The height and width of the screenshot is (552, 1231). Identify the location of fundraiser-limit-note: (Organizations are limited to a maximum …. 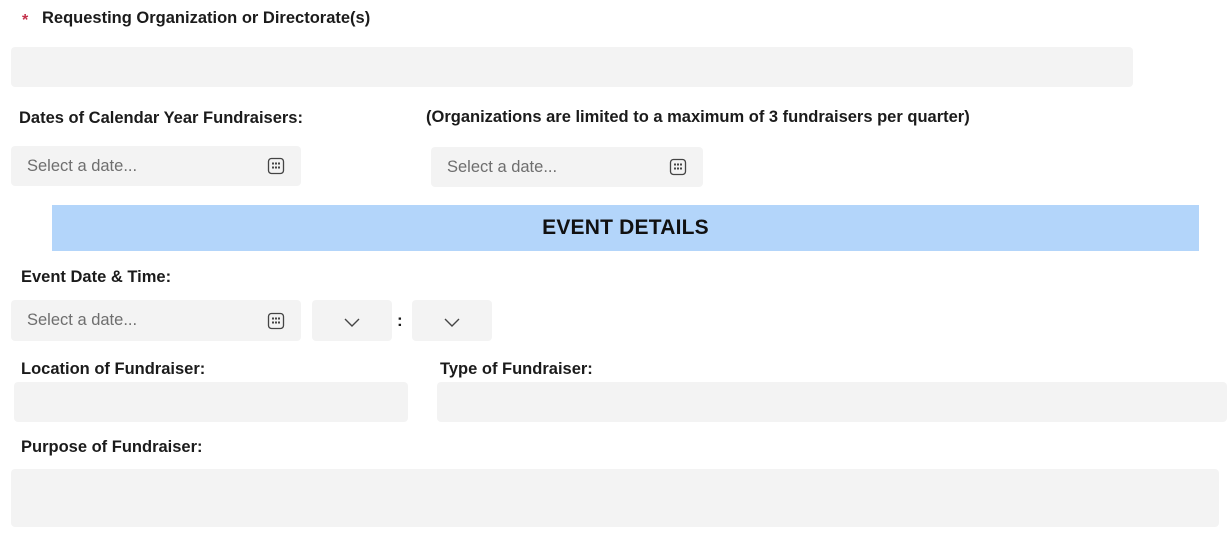
(698, 117).